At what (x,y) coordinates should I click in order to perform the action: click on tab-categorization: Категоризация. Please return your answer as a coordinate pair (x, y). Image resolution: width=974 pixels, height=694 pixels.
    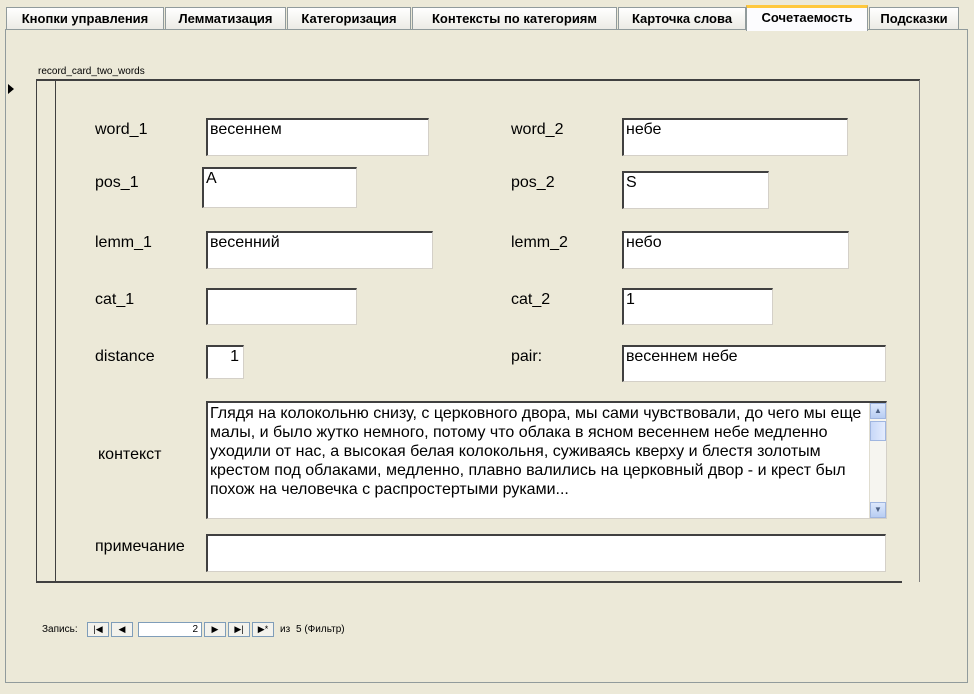
    Looking at the image, I should click on (349, 18).